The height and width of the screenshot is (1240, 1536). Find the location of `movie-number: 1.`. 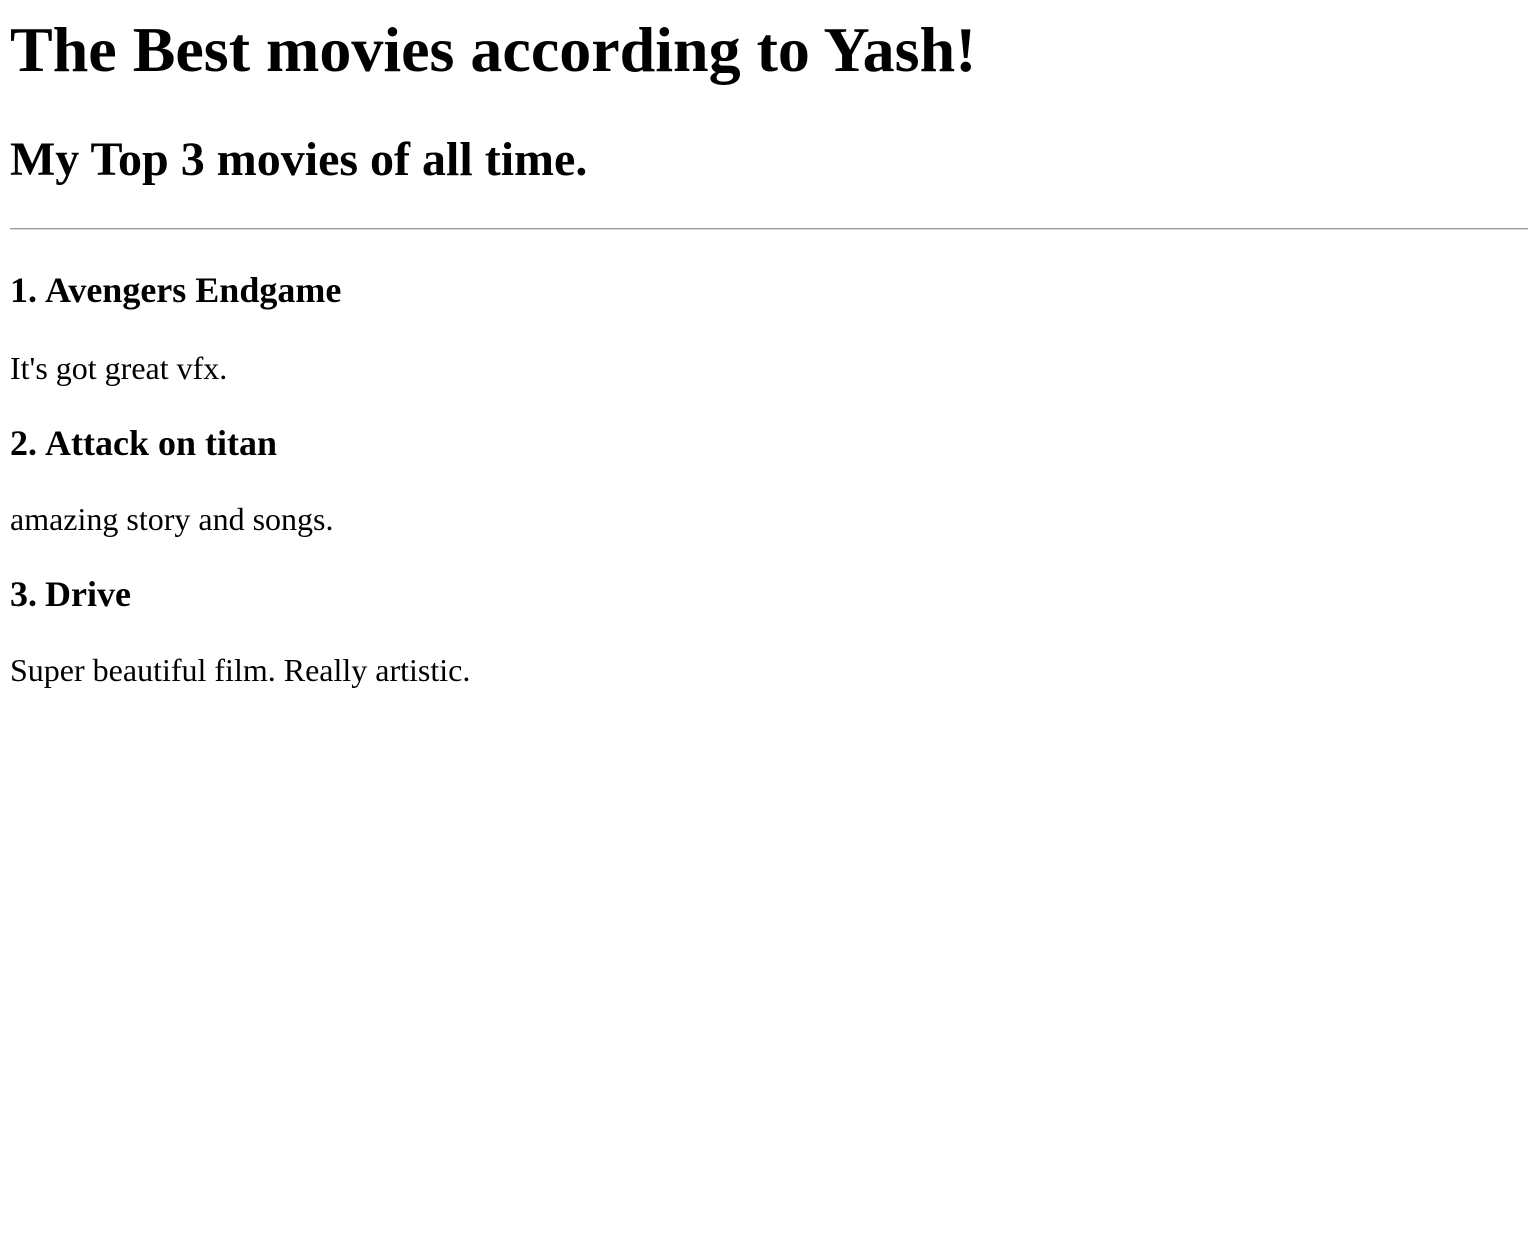

movie-number: 1. is located at coordinates (23, 290).